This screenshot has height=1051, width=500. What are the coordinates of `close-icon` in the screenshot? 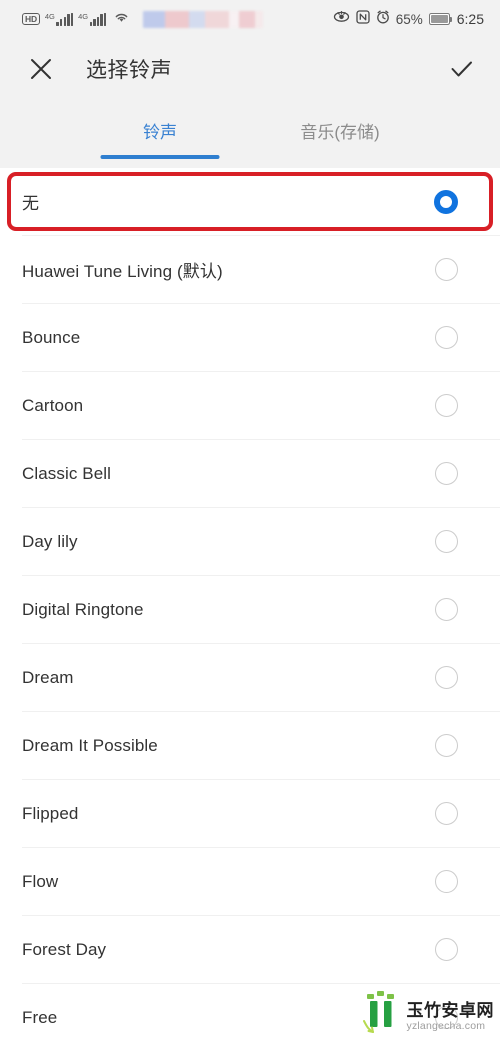 It's located at (41, 69).